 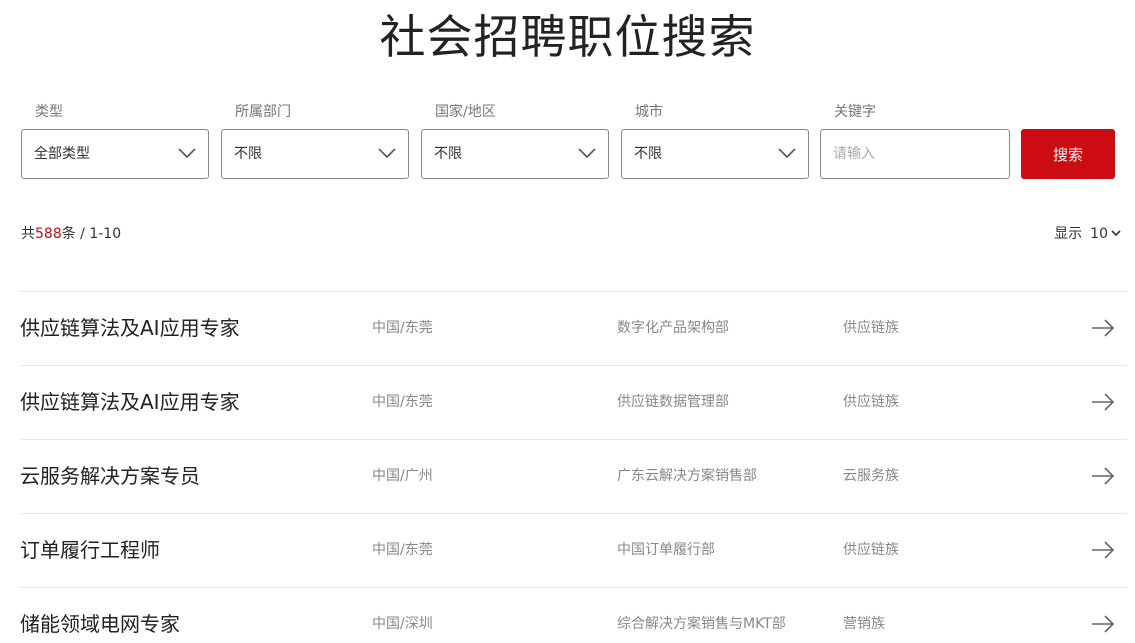 What do you see at coordinates (648, 154) in the screenshot?
I see `city-select-value: 不限` at bounding box center [648, 154].